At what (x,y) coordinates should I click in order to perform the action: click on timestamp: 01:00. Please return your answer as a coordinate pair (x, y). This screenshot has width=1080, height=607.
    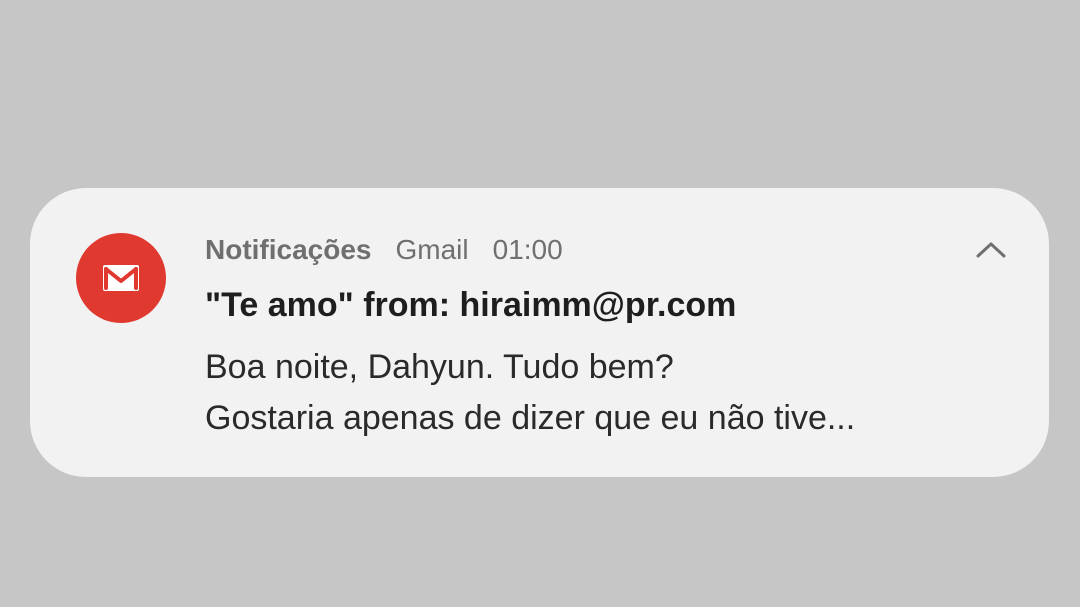
    Looking at the image, I should click on (527, 249).